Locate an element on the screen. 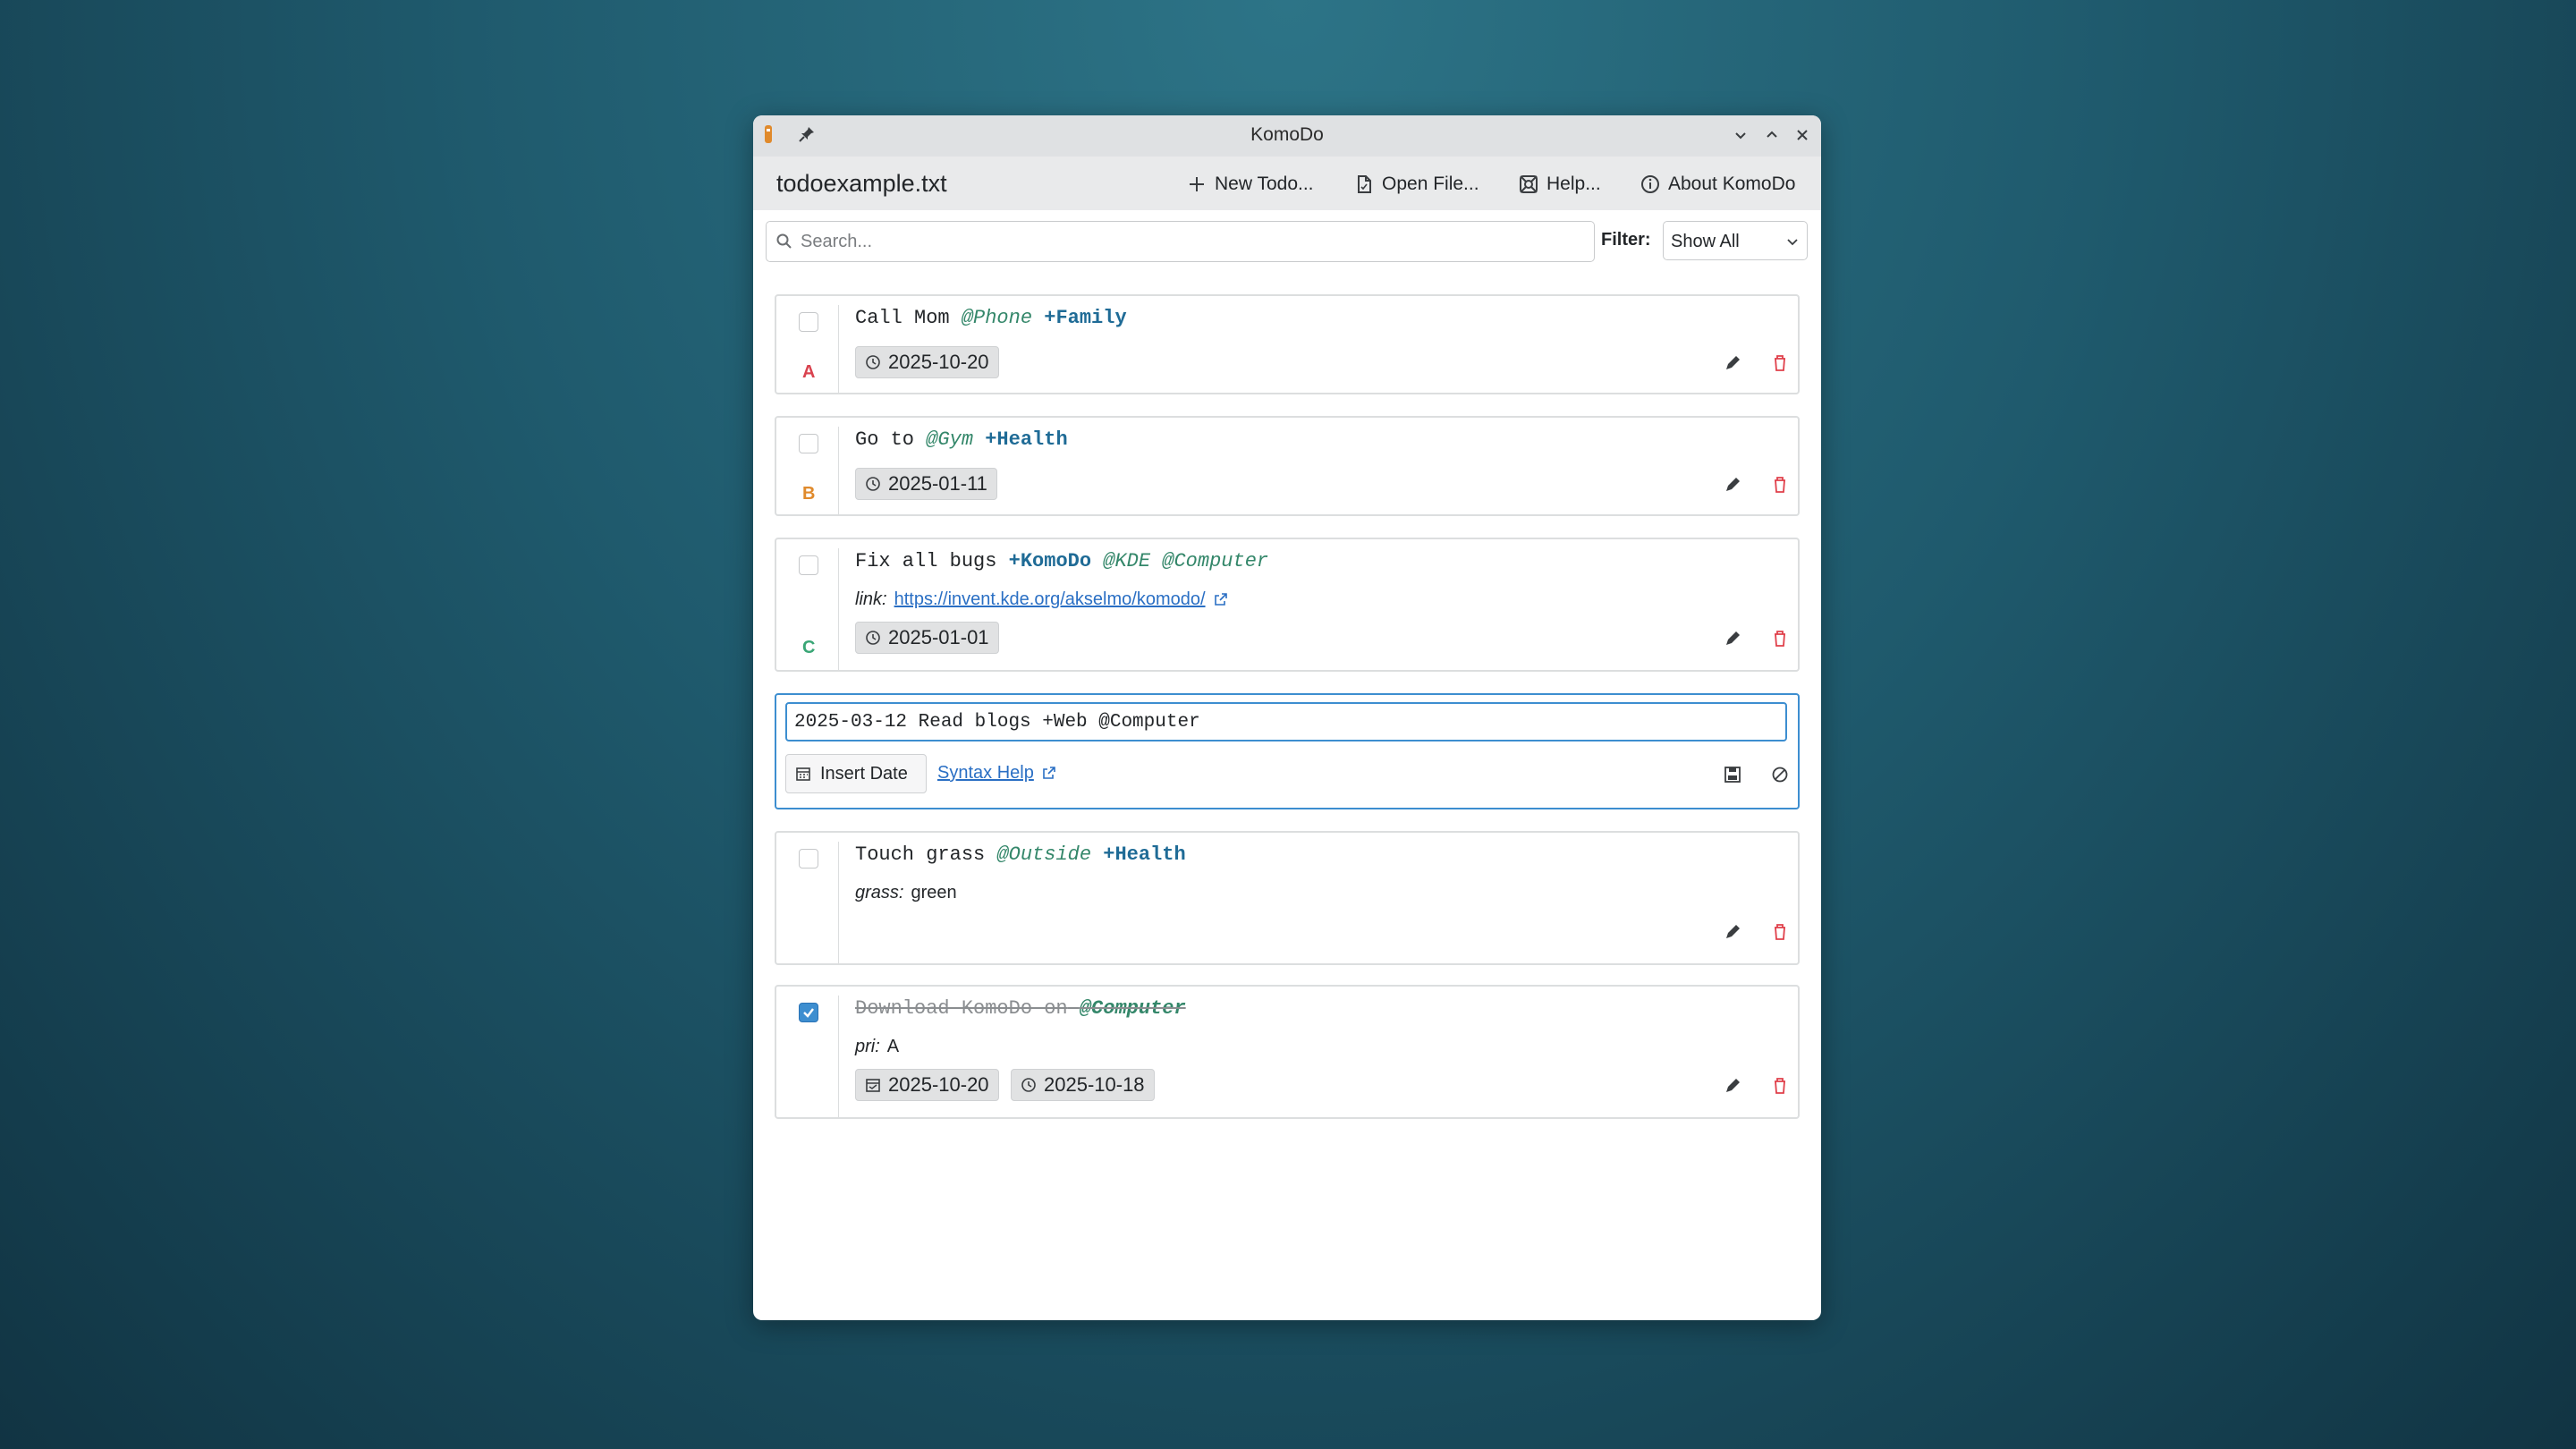 Image resolution: width=2576 pixels, height=1449 pixels. todo-text: Touch grass @Outside +Health is located at coordinates (1020, 854).